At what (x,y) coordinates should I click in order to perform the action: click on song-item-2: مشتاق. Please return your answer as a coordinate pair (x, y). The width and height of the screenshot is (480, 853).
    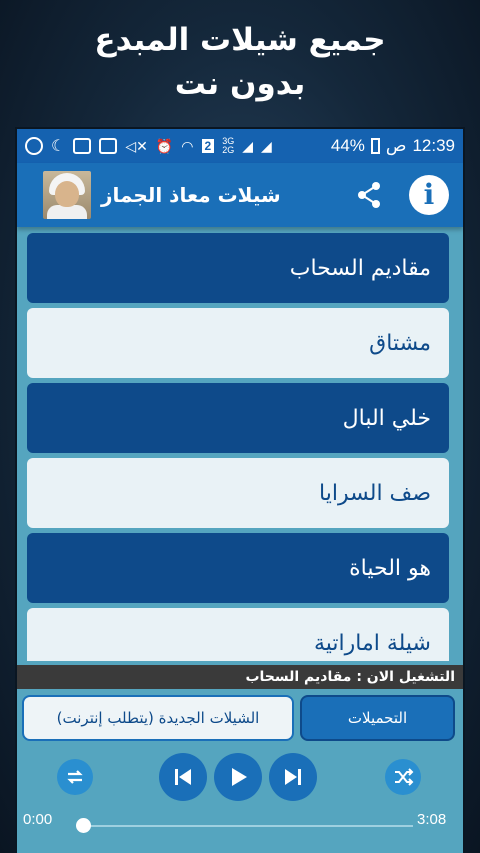
    Looking at the image, I should click on (238, 343).